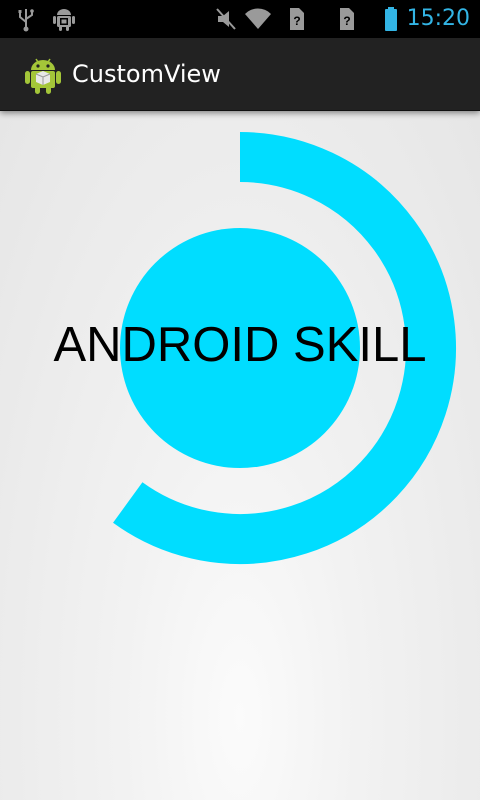 This screenshot has width=480, height=800. I want to click on wifi-icon, so click(258, 18).